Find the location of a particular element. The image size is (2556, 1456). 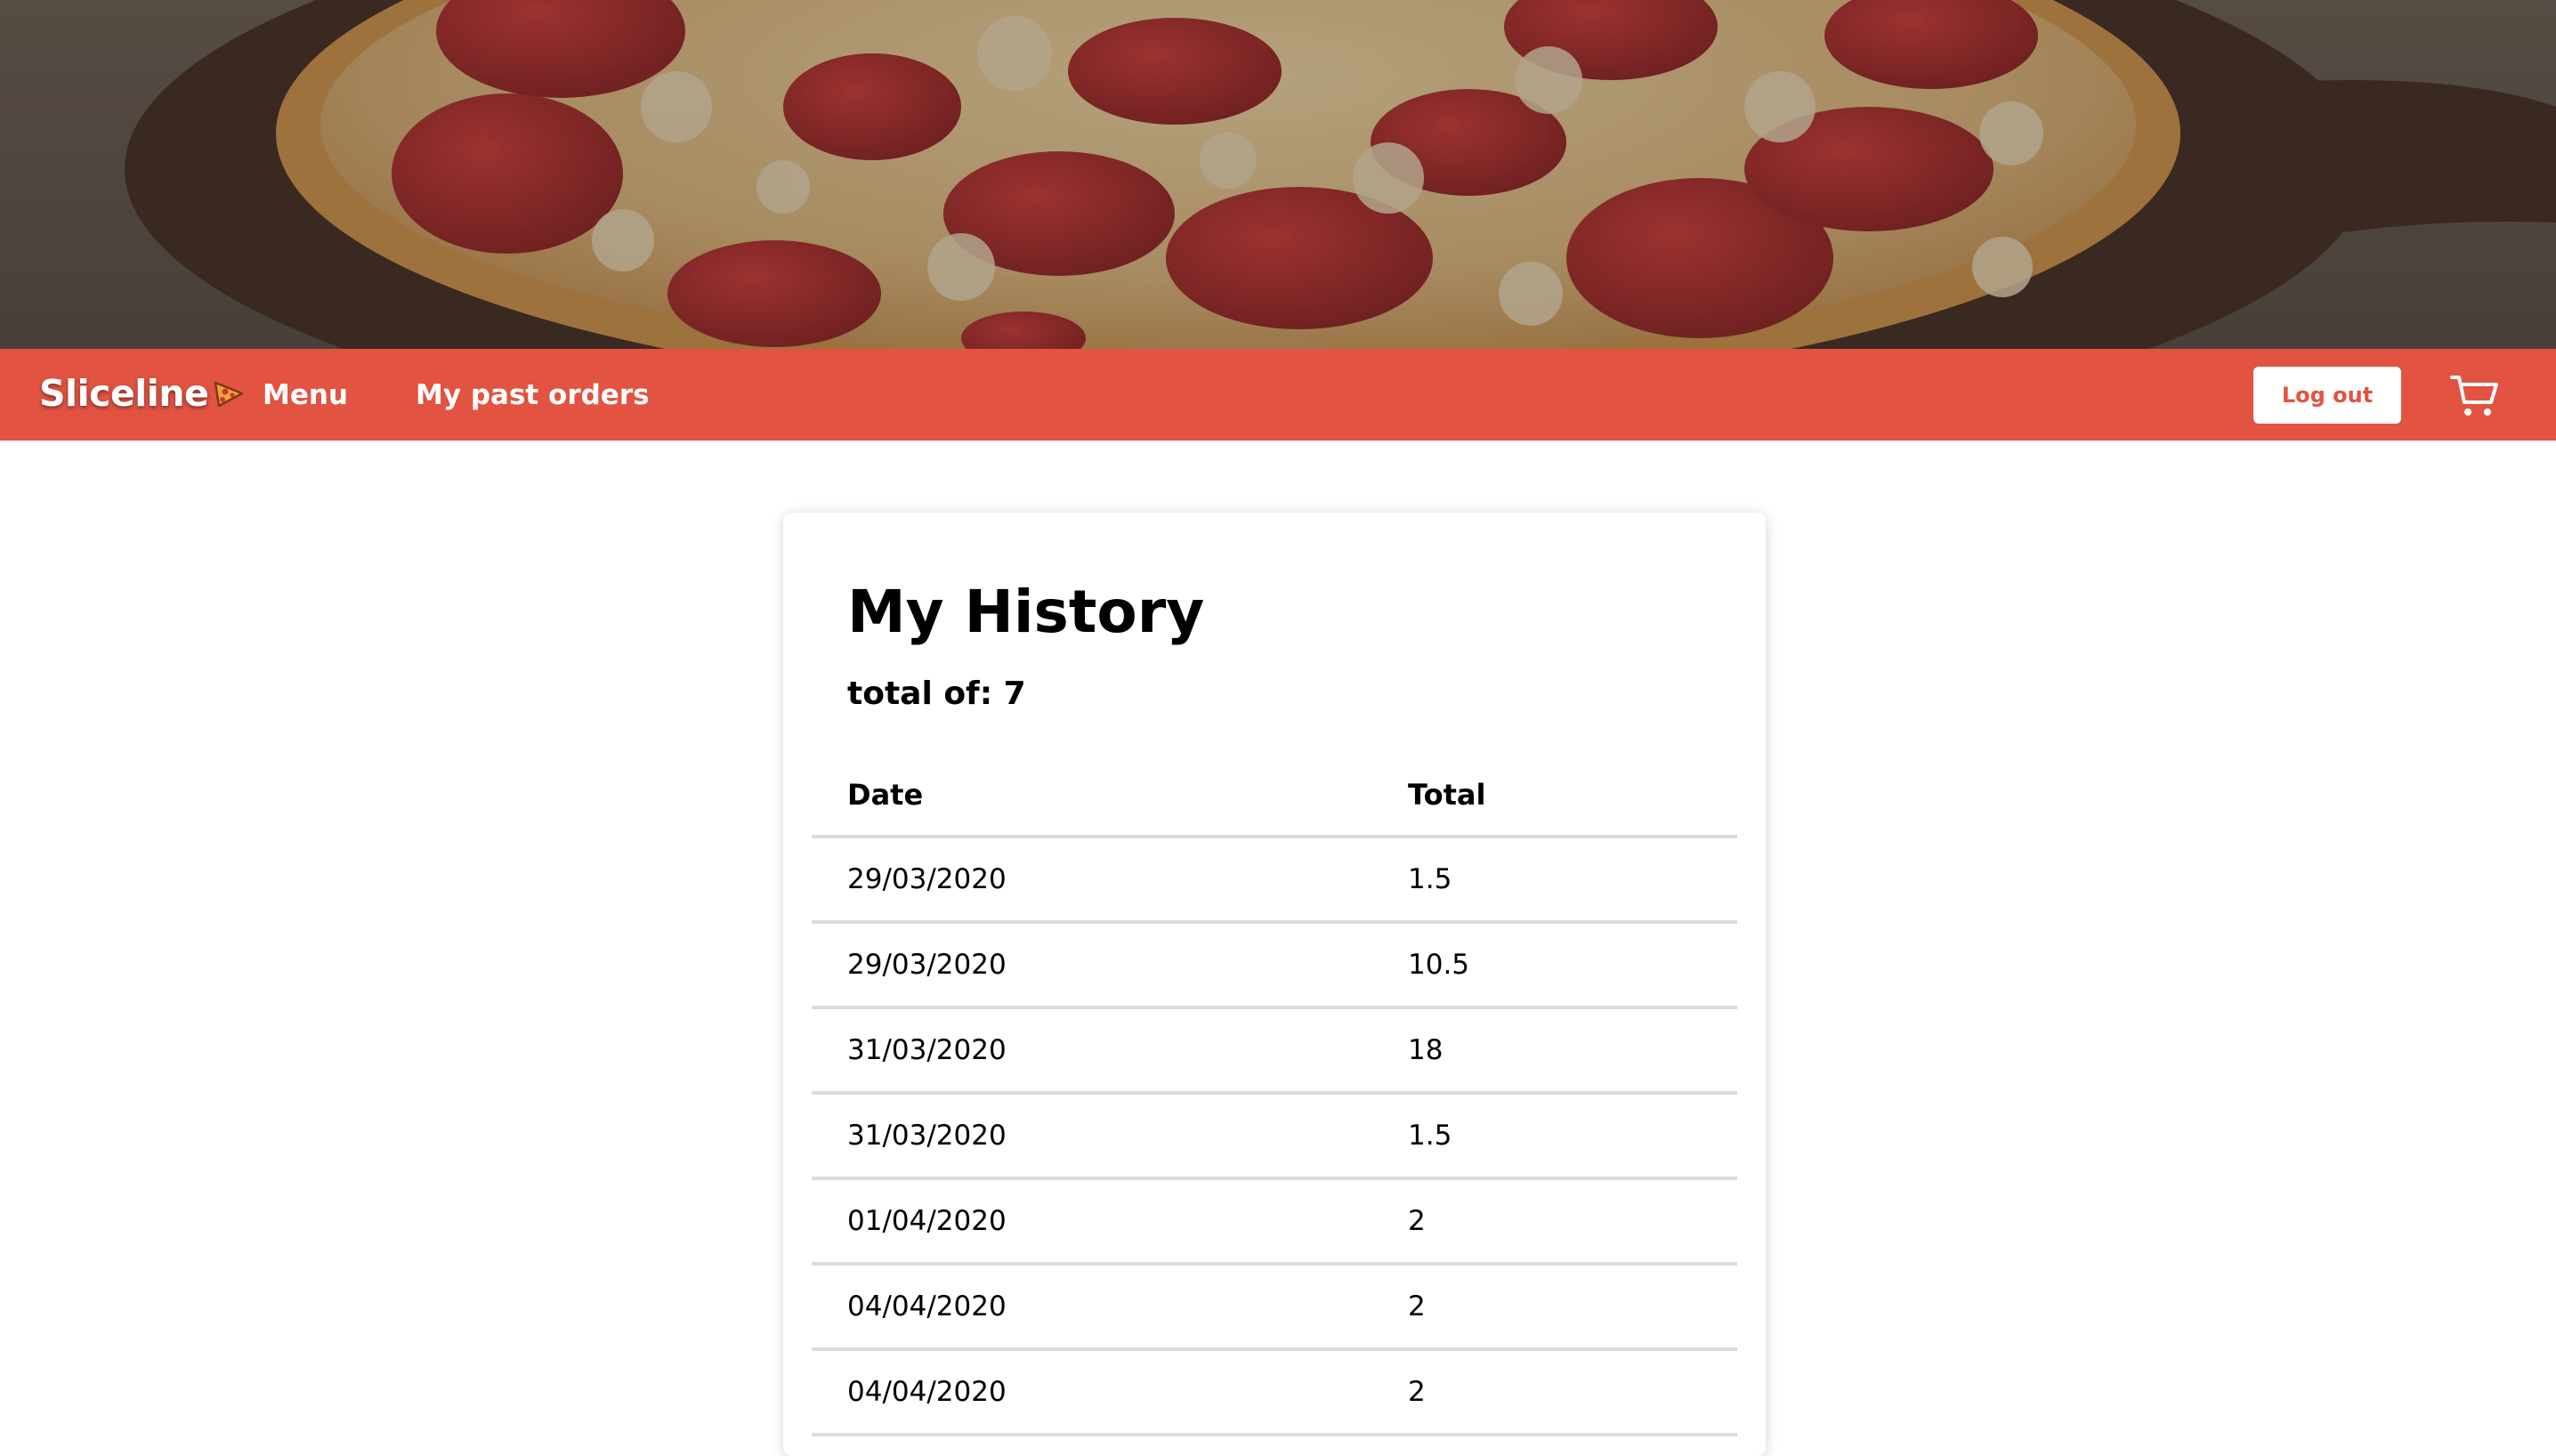

table-header-row: Date Total is located at coordinates (1274, 796).